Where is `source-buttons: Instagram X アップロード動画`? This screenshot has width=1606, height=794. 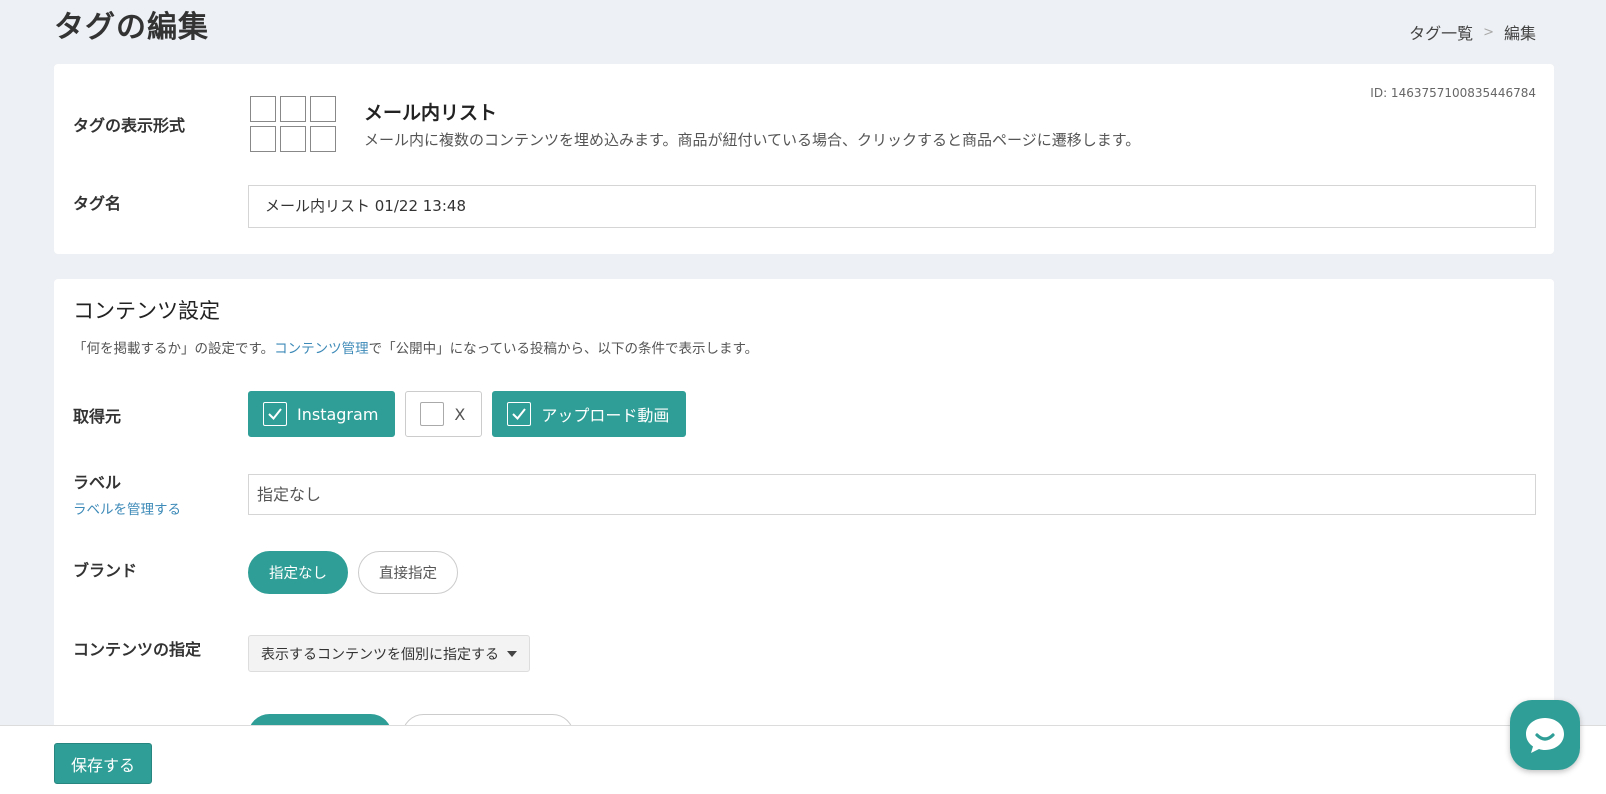
source-buttons: Instagram X アップロード動画 is located at coordinates (467, 414).